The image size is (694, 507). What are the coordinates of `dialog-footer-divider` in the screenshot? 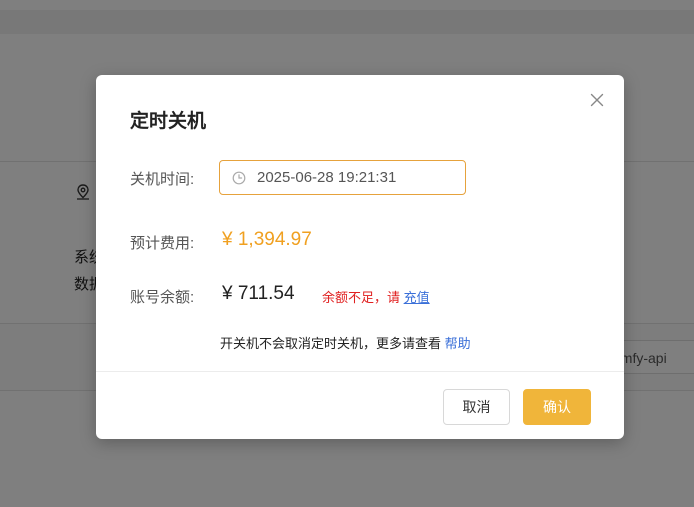 It's located at (360, 371).